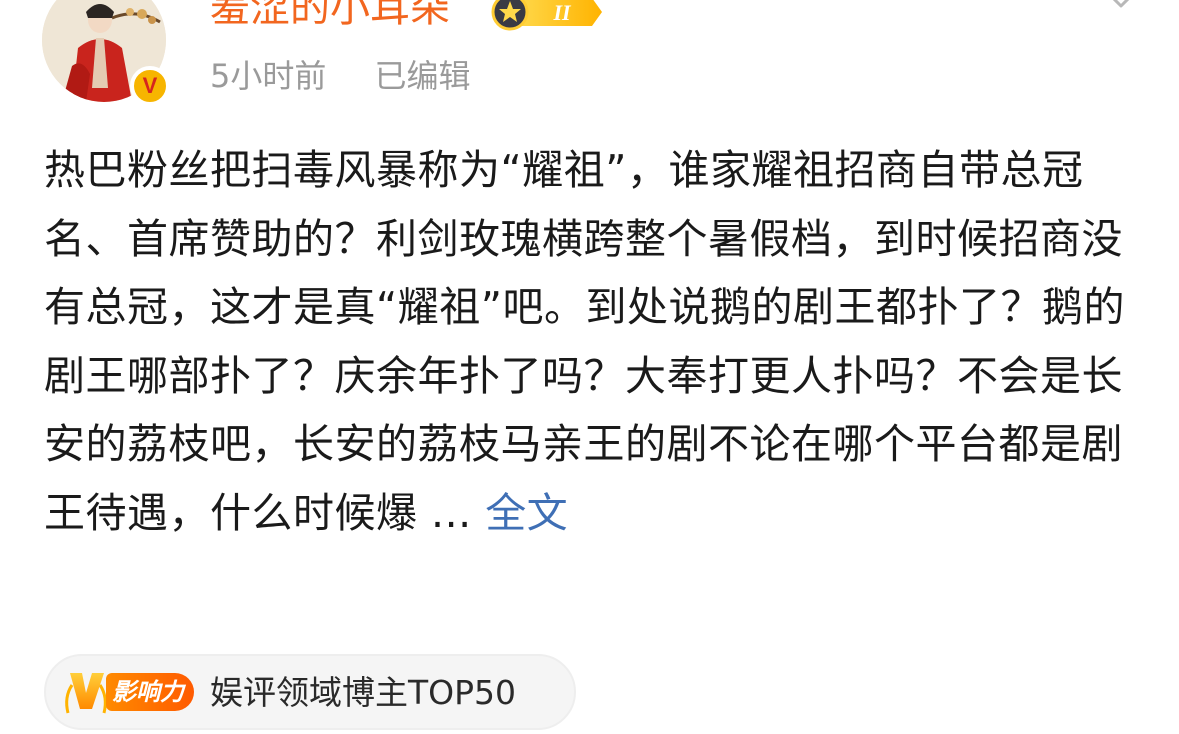 This screenshot has height=734, width=1179. Describe the element at coordinates (423, 76) in the screenshot. I see `edited-label: 已编辑` at that location.